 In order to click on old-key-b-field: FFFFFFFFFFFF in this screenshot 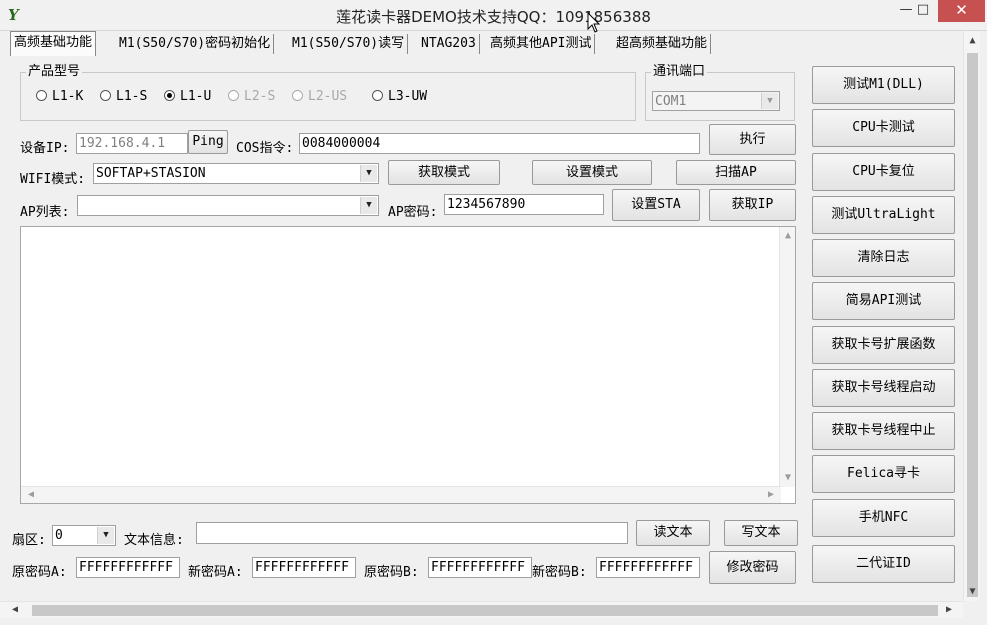, I will do `click(480, 567)`.